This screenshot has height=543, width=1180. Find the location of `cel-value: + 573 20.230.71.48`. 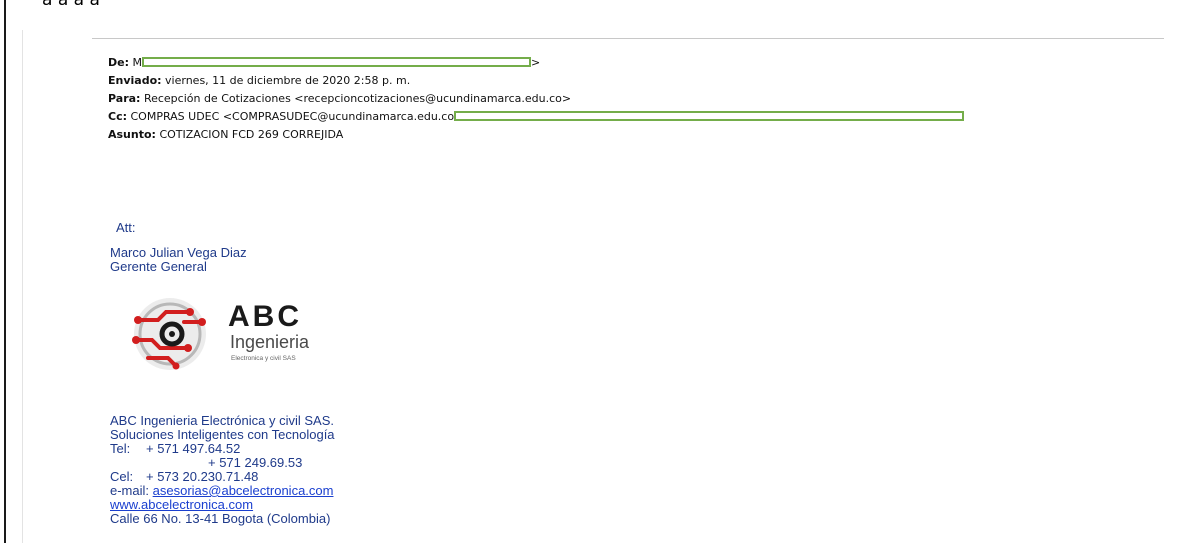

cel-value: + 573 20.230.71.48 is located at coordinates (202, 476).